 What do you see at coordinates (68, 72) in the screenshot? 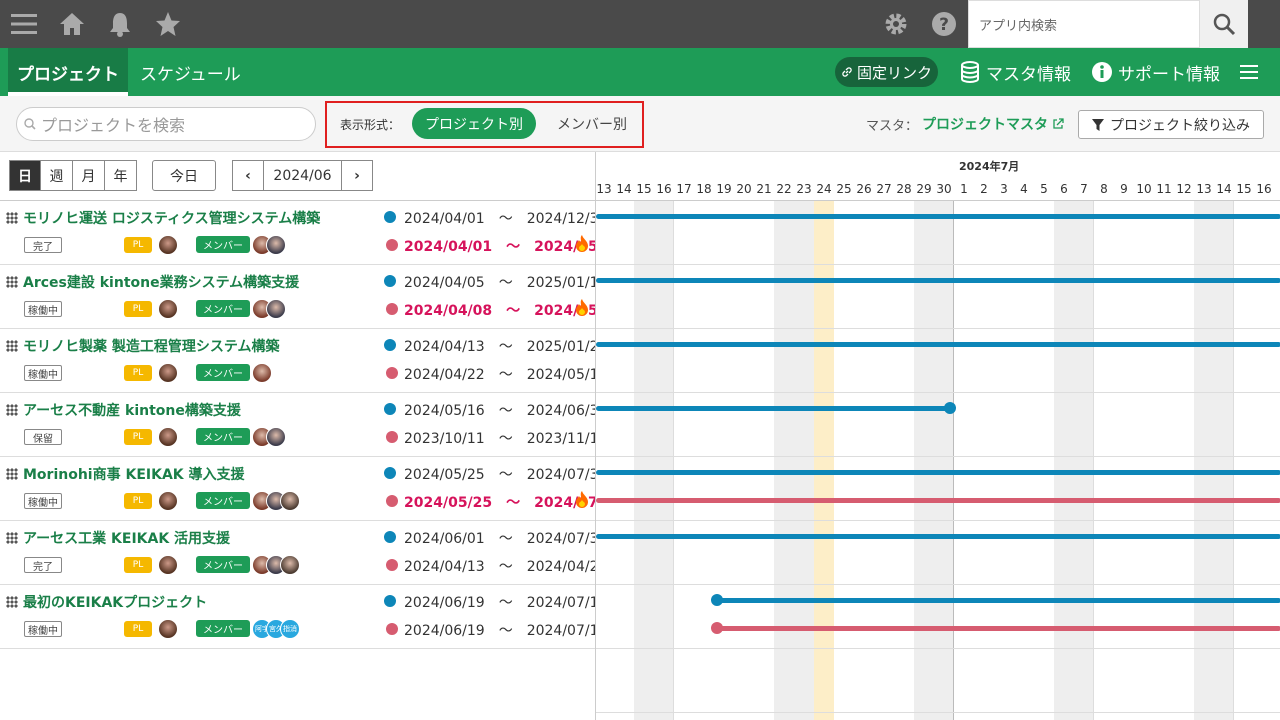
I see `tab-project: プロジェクト` at bounding box center [68, 72].